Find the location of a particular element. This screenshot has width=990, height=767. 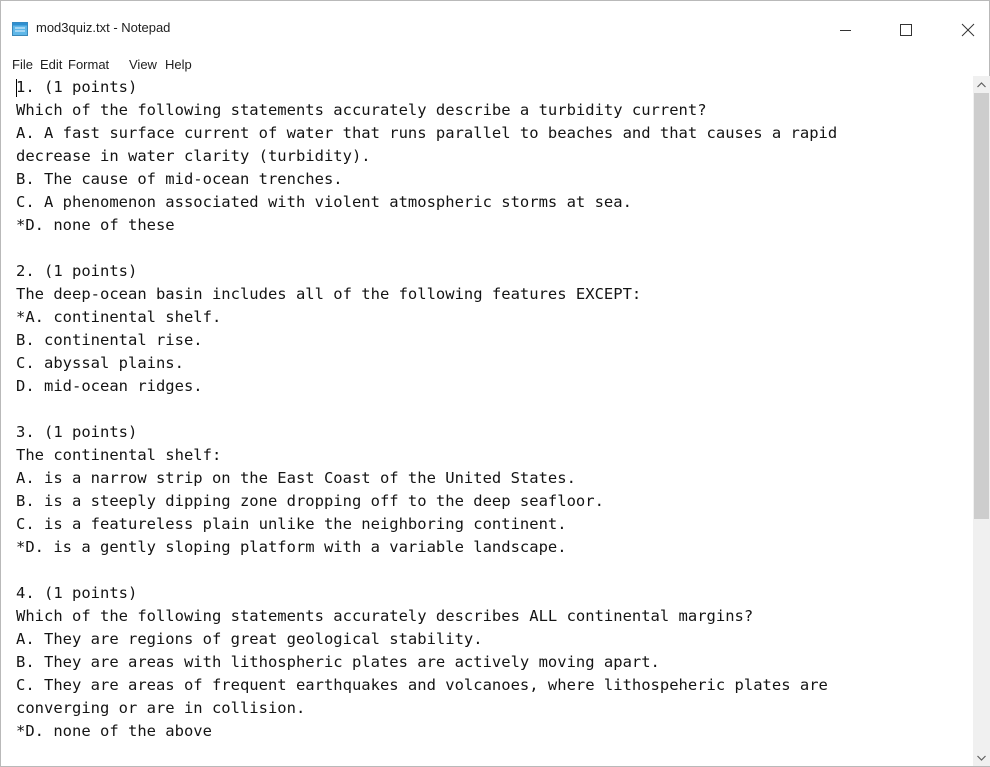

menu-edit: Edit is located at coordinates (51, 64).